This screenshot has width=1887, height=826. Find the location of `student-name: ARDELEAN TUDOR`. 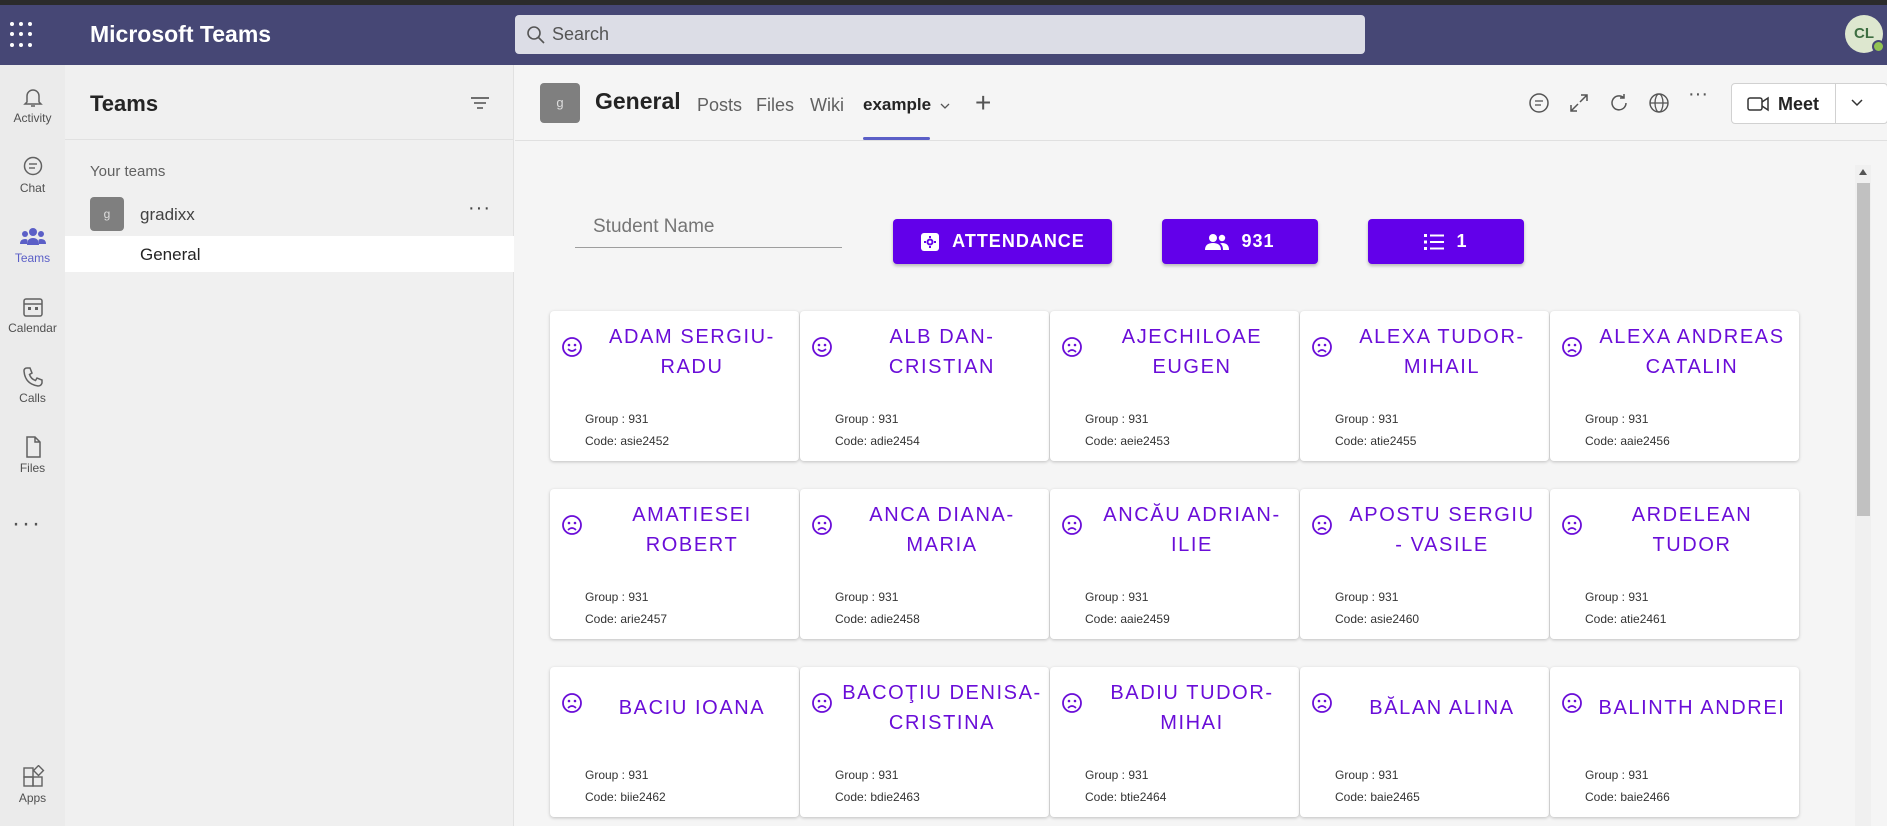

student-name: ARDELEAN TUDOR is located at coordinates (1692, 530).